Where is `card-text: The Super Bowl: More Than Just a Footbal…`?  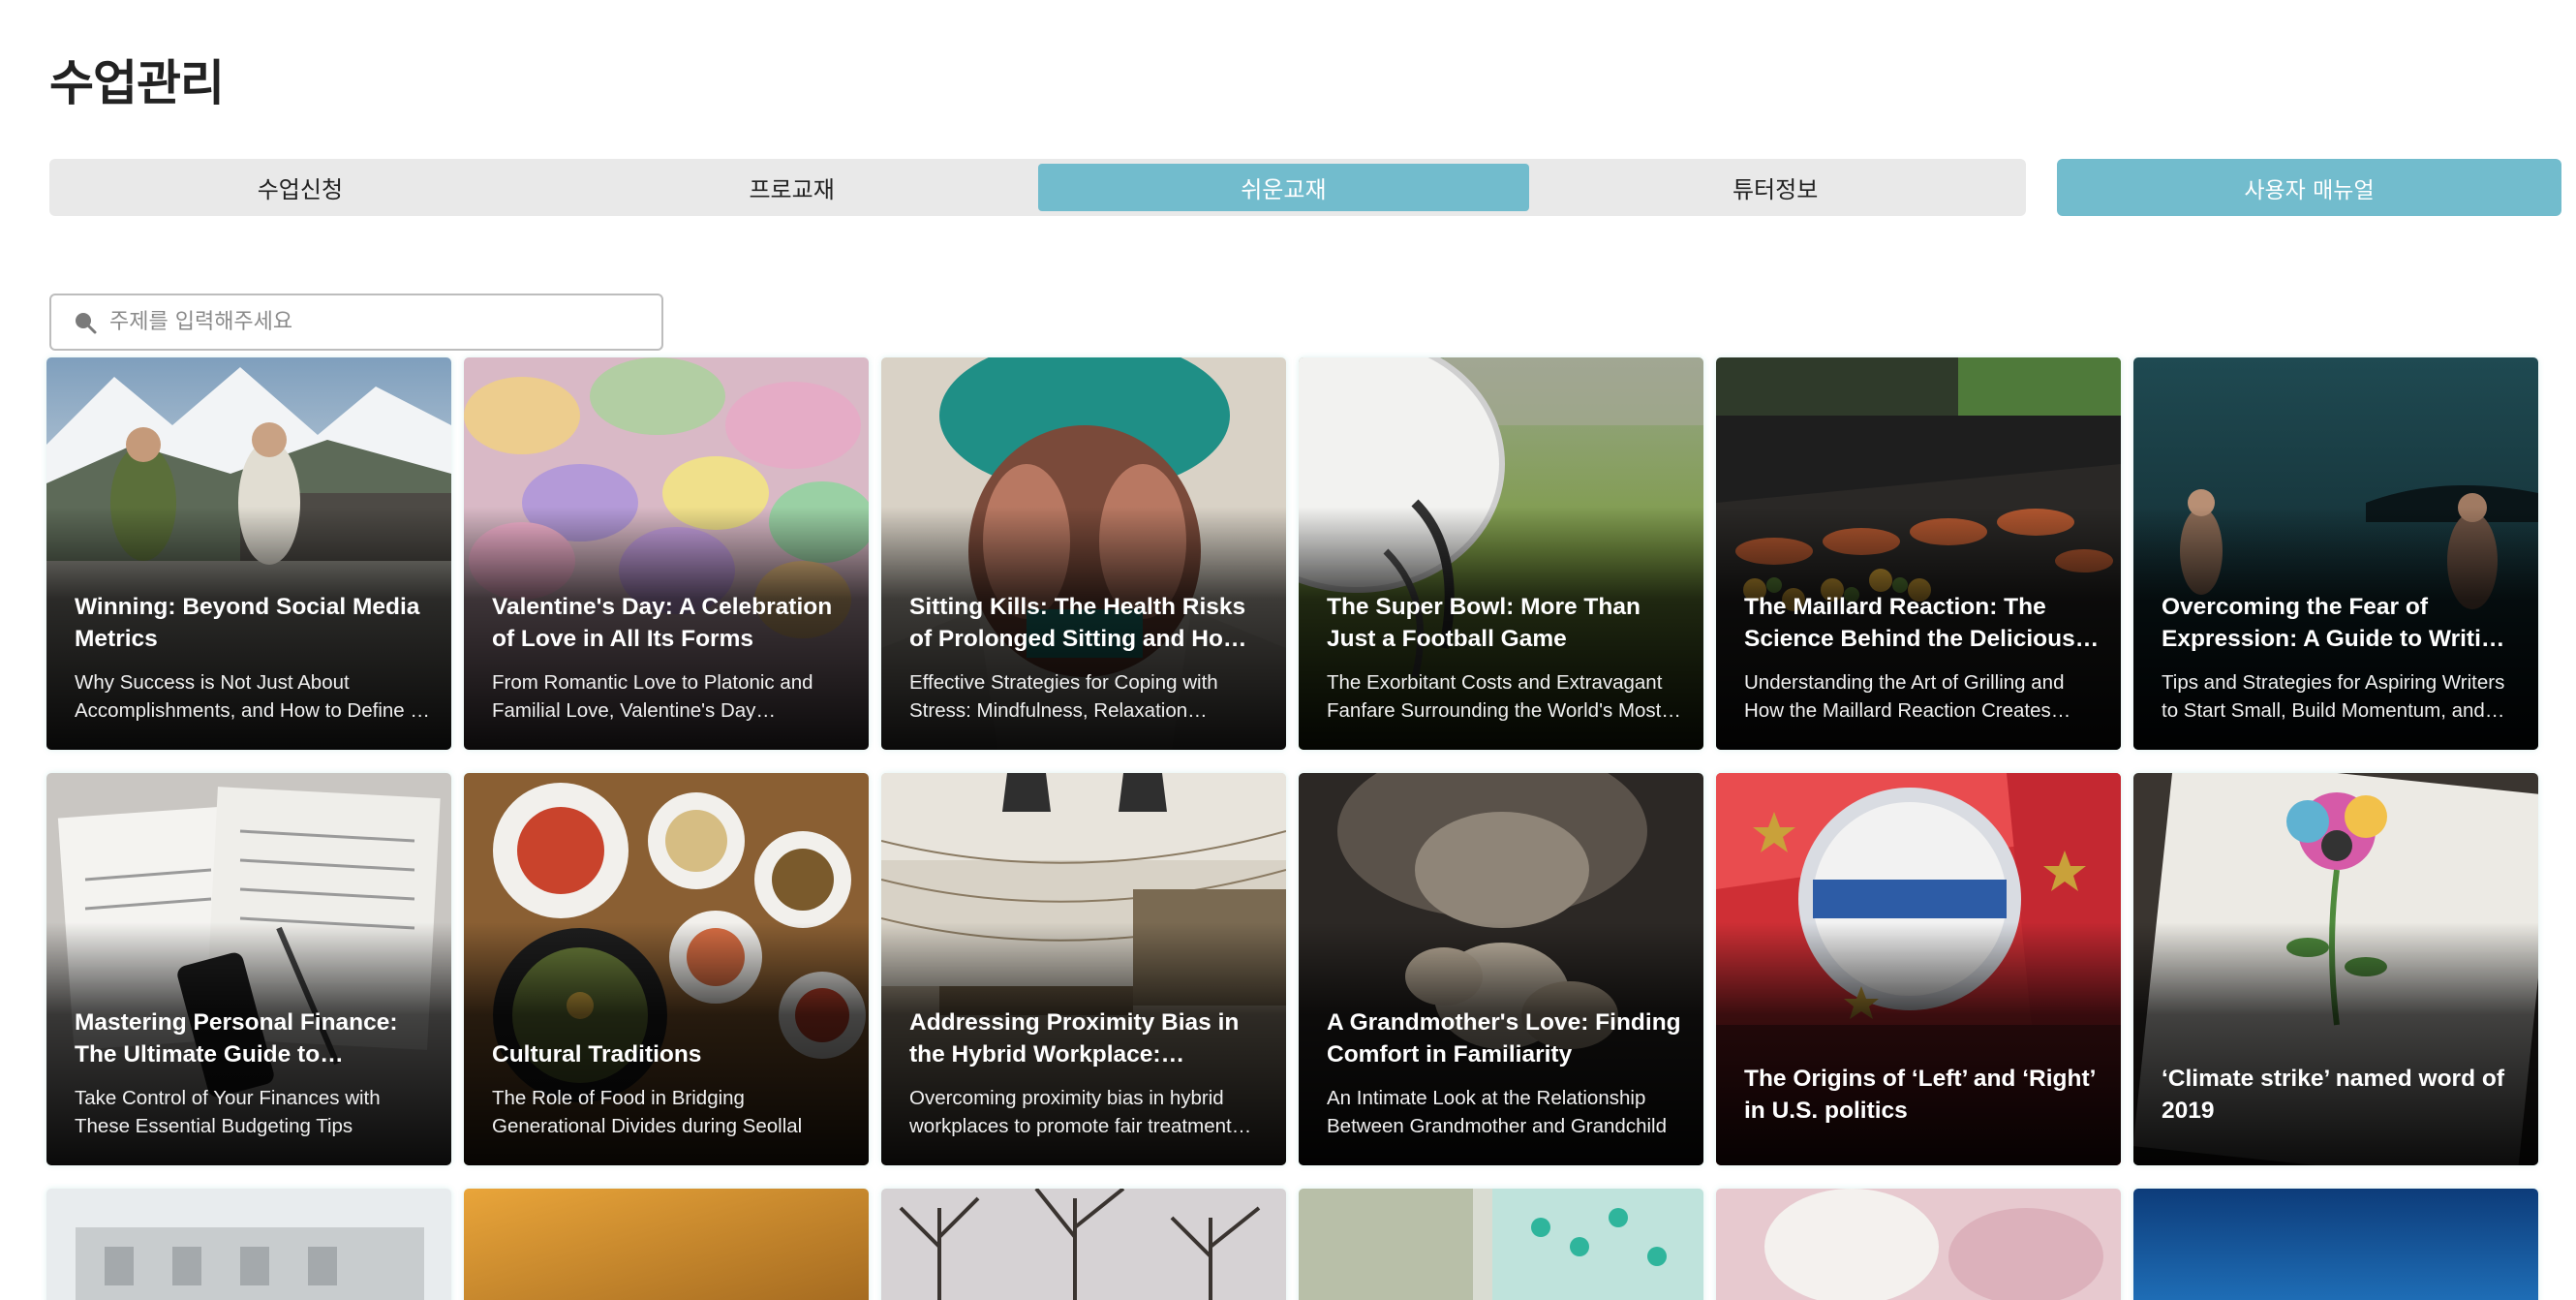
card-text: The Super Bowl: More Than Just a Footbal… is located at coordinates (1504, 658).